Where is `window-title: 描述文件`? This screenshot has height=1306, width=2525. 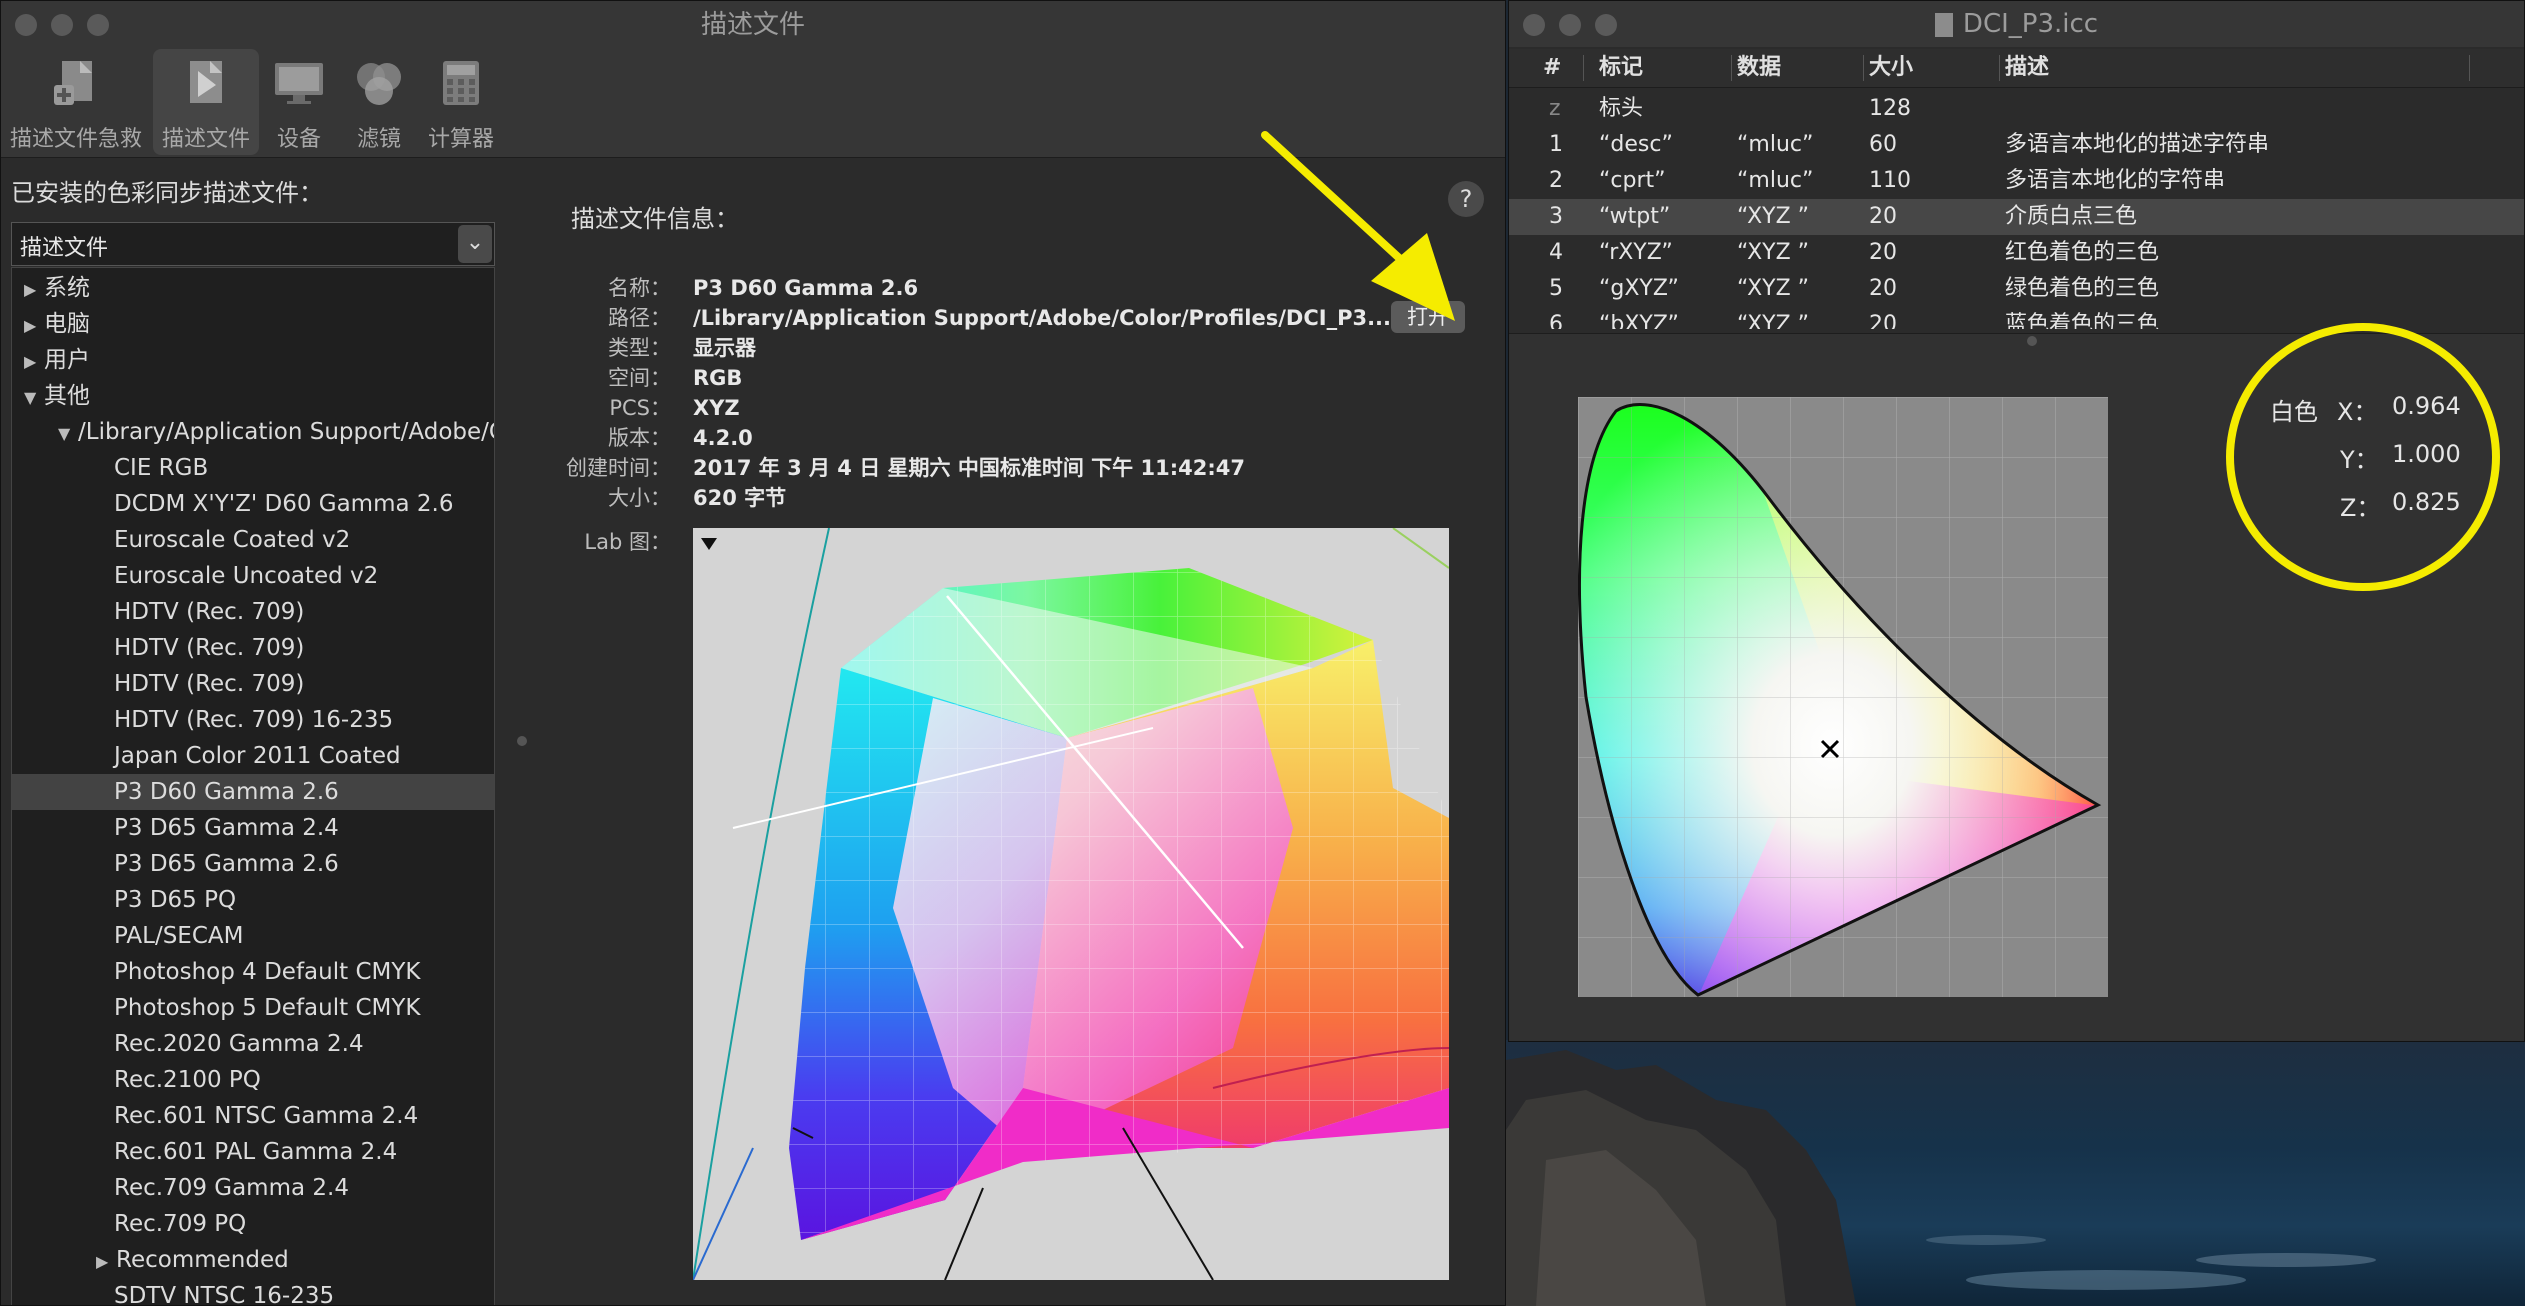 window-title: 描述文件 is located at coordinates (752, 25).